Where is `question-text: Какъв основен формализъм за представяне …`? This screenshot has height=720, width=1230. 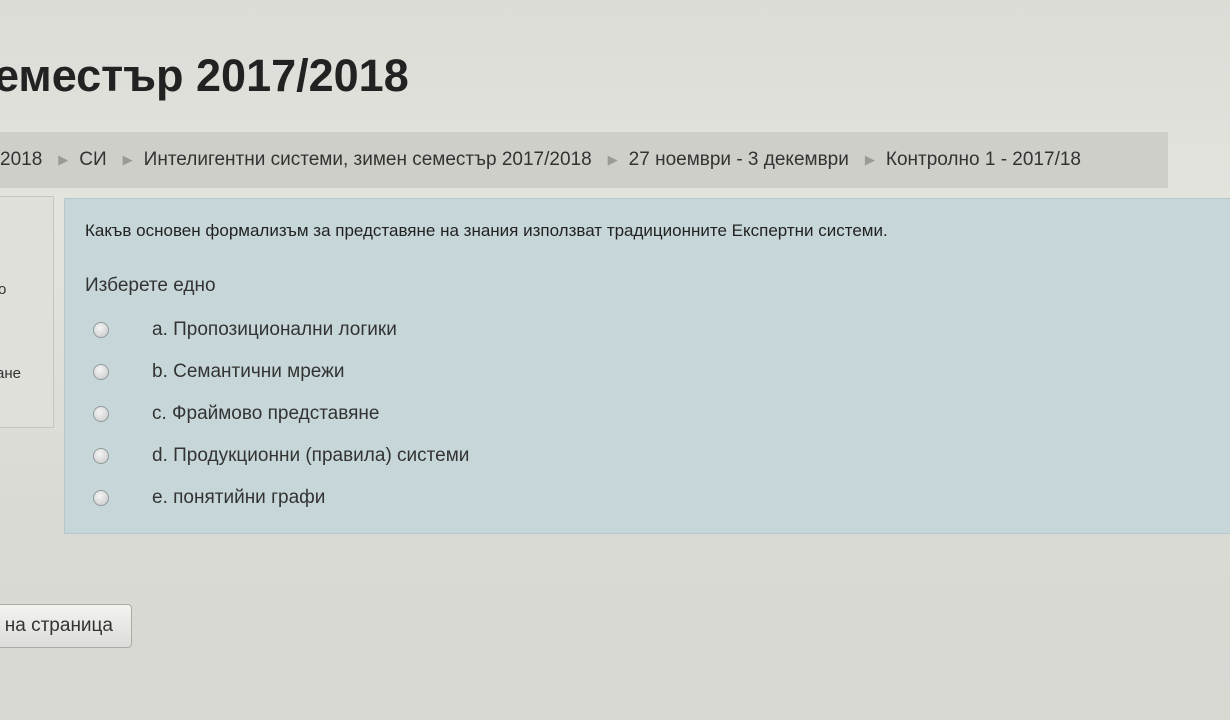 question-text: Какъв основен формализъм за представяне … is located at coordinates (486, 230).